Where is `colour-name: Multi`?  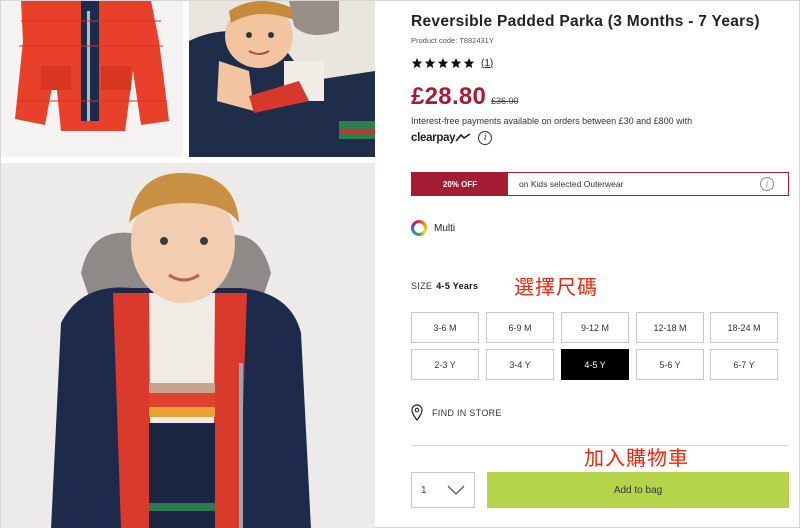 colour-name: Multi is located at coordinates (445, 228).